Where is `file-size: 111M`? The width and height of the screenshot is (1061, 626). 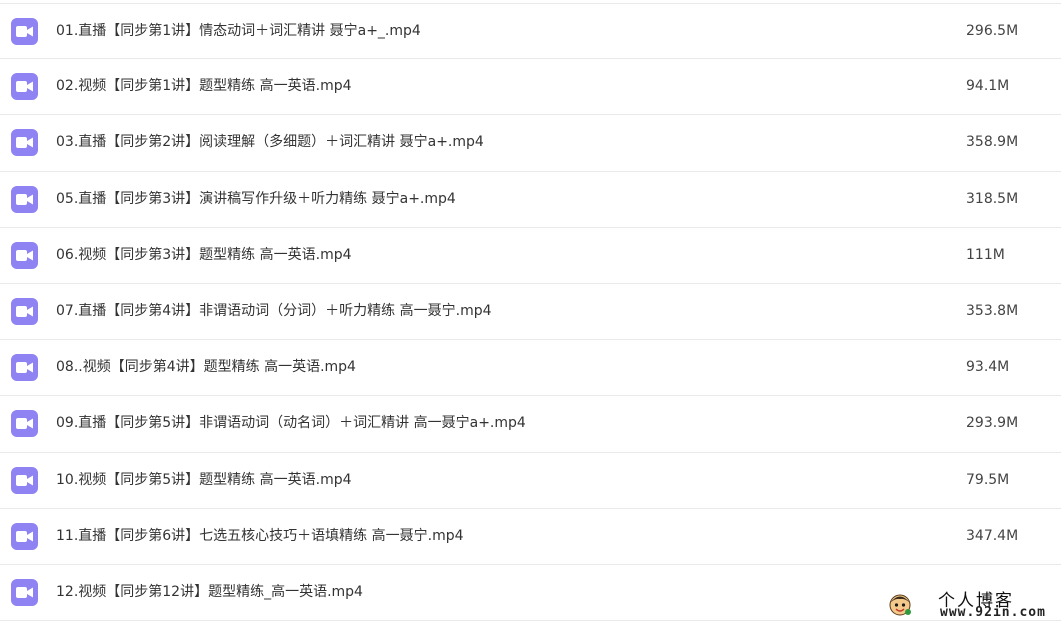
file-size: 111M is located at coordinates (985, 254).